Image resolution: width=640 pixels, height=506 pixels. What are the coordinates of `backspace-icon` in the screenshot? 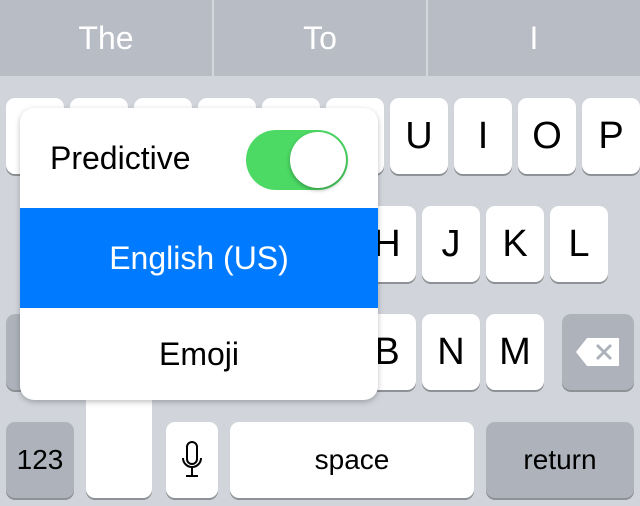 It's located at (597, 352).